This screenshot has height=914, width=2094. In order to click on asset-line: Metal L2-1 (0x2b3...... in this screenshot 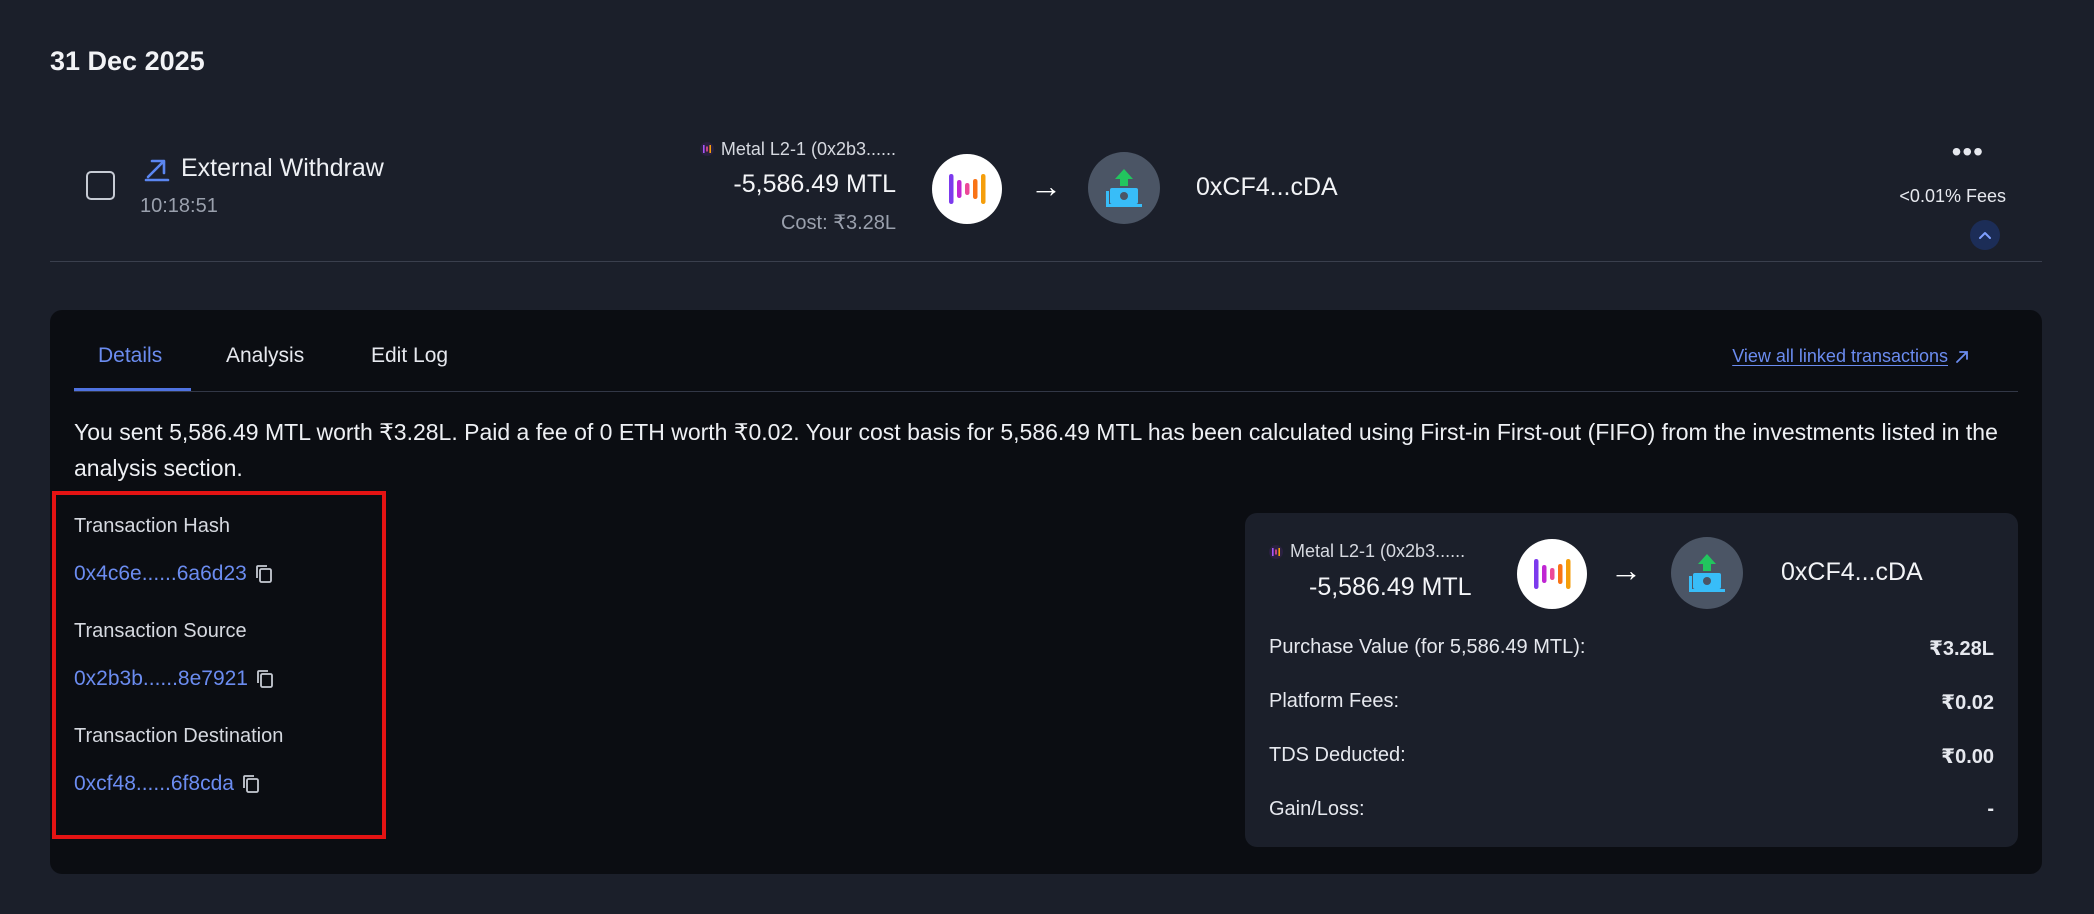, I will do `click(797, 149)`.